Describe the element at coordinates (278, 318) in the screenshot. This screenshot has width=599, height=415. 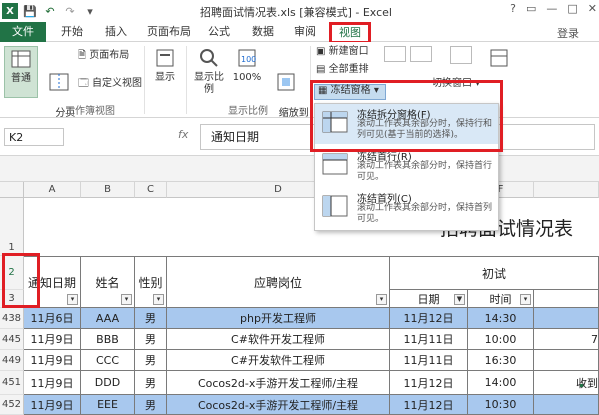
I see `cell-position: php开发工程师` at that location.